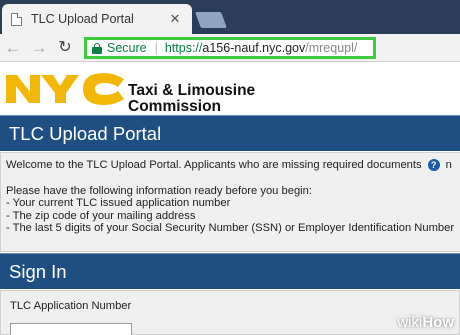  Describe the element at coordinates (16, 19) in the screenshot. I see `page-icon` at that location.